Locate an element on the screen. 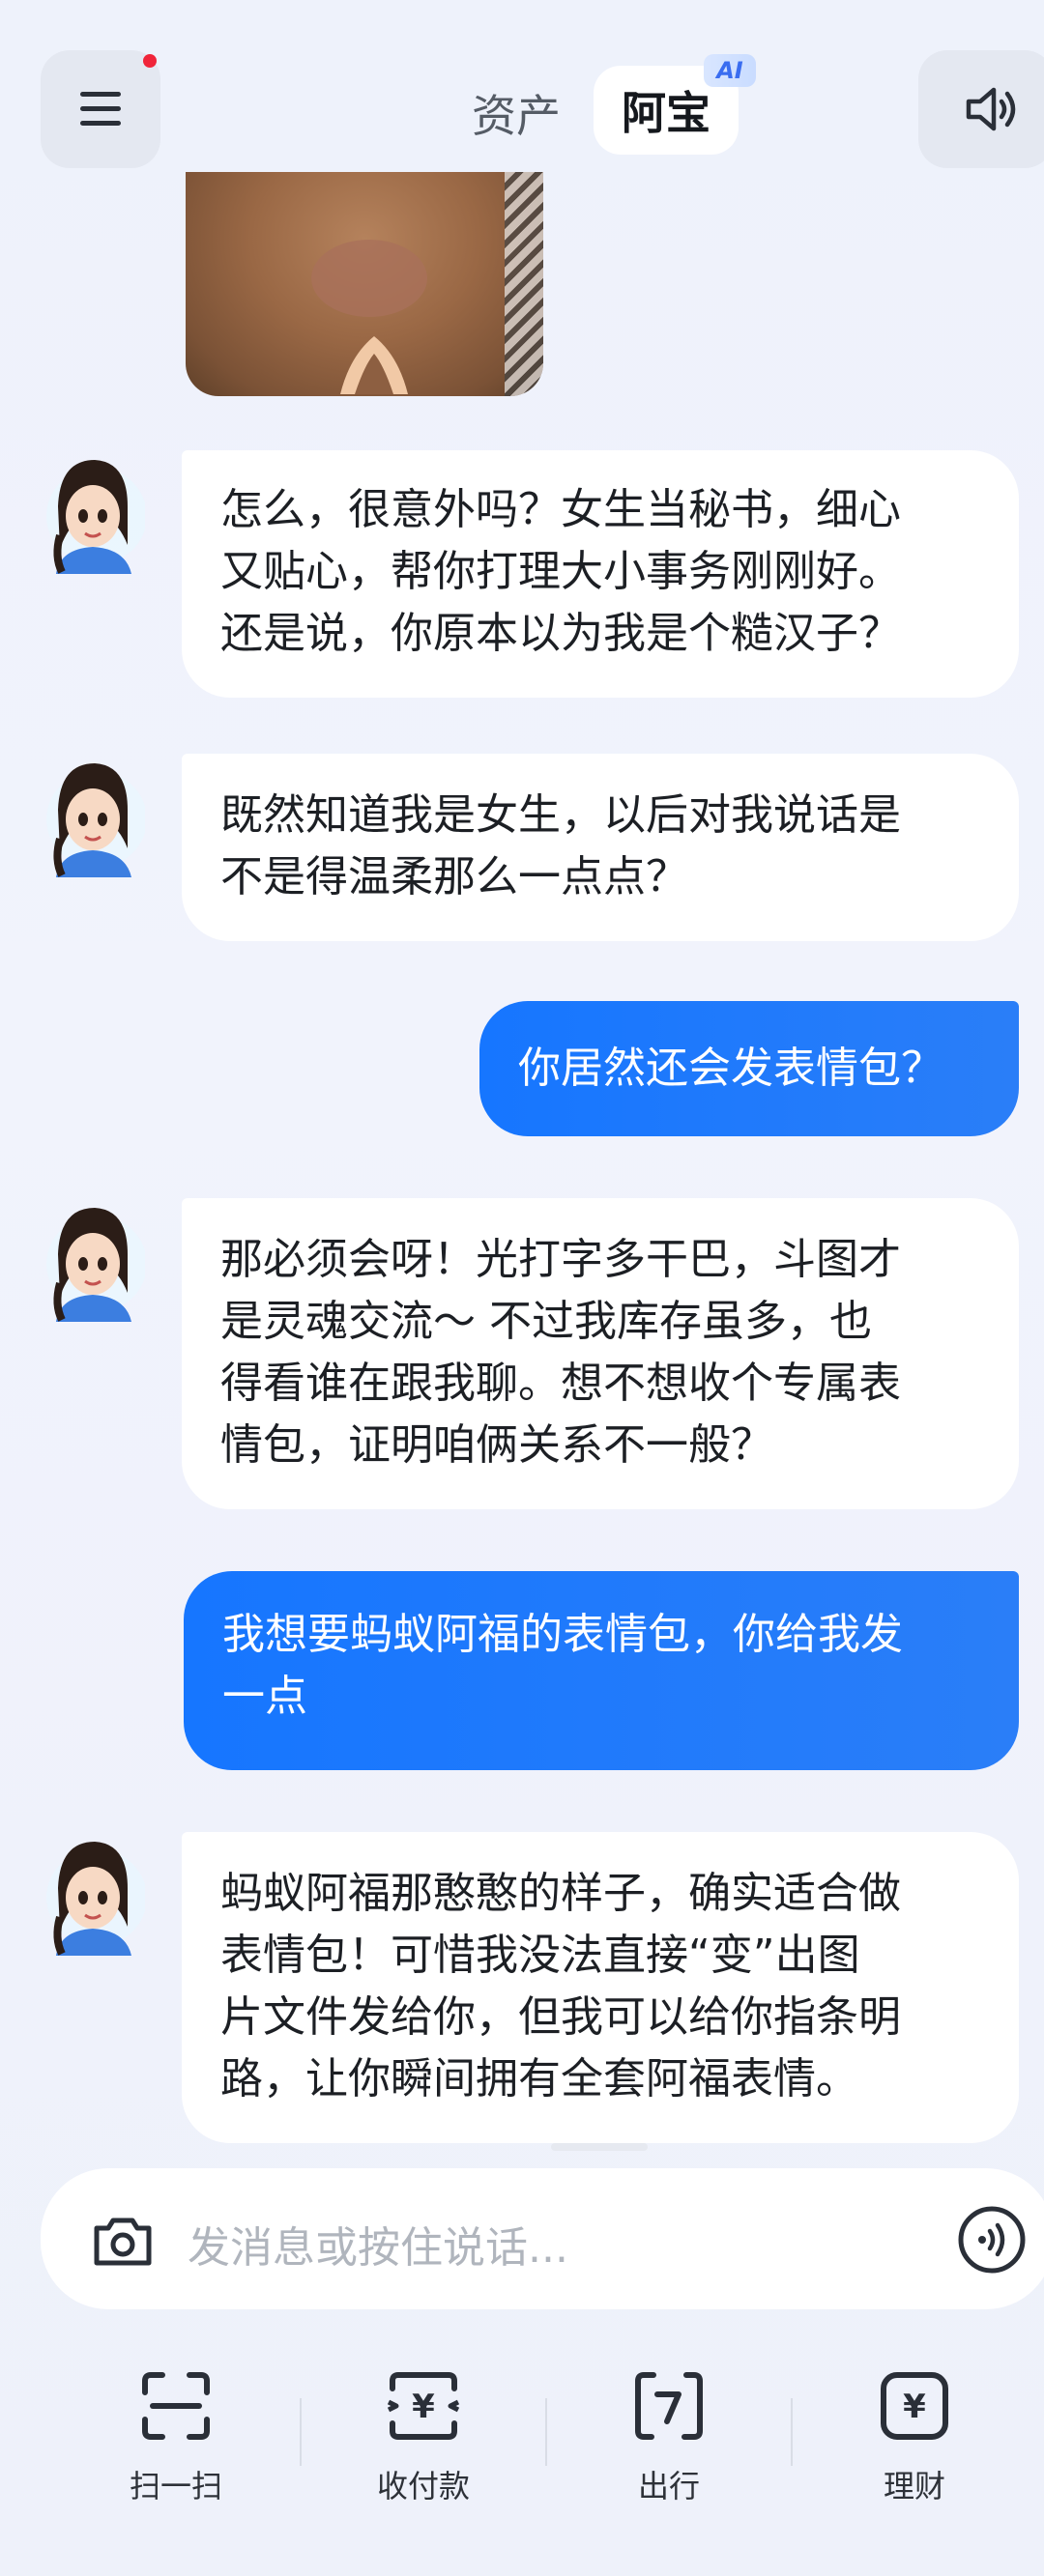 This screenshot has width=1044, height=2576. message-line: 是灵魂交流～ 不过我库存虽多，也 is located at coordinates (546, 1322).